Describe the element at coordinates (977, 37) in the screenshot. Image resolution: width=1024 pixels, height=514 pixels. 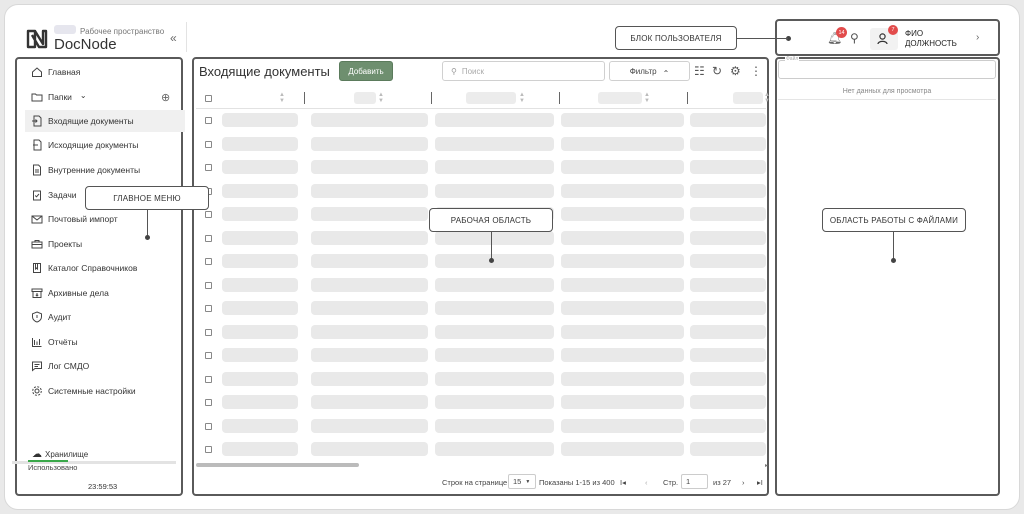
I see `chevron-right-icon: ›` at that location.